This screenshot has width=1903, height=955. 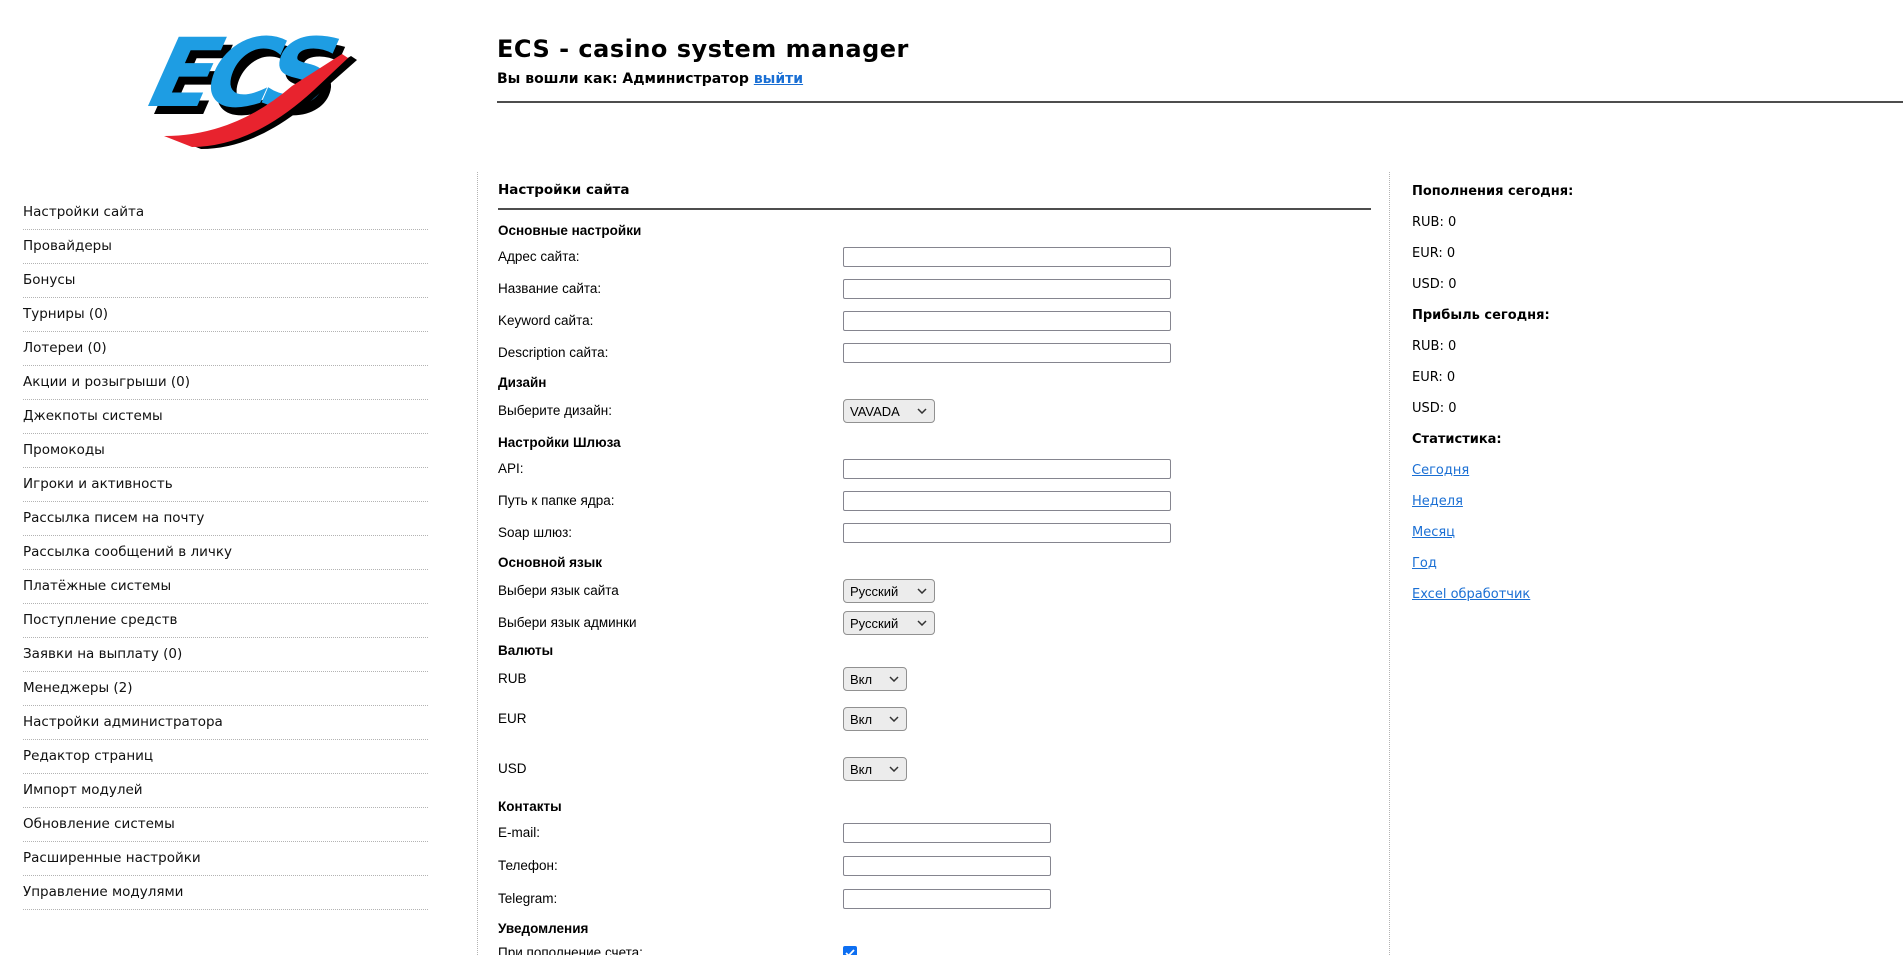 What do you see at coordinates (546, 320) in the screenshot?
I see `site-keyword-label: Keyword сайта:` at bounding box center [546, 320].